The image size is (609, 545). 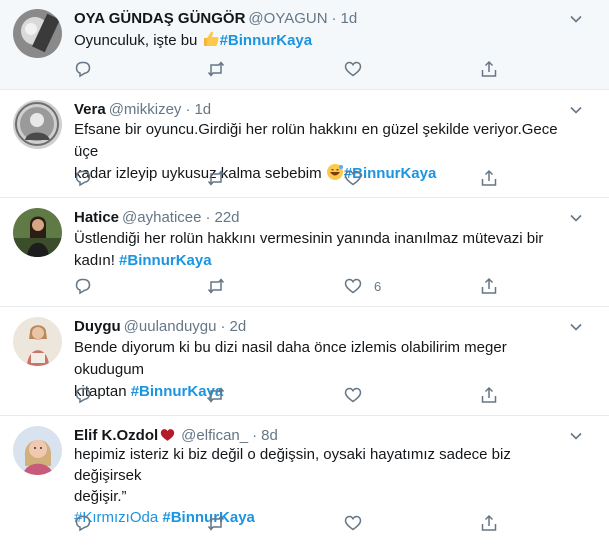 I want to click on tweet-header: OYA GÜNDAŞ GÜNGÖR @OYAGUN · 1d, so click(x=215, y=19).